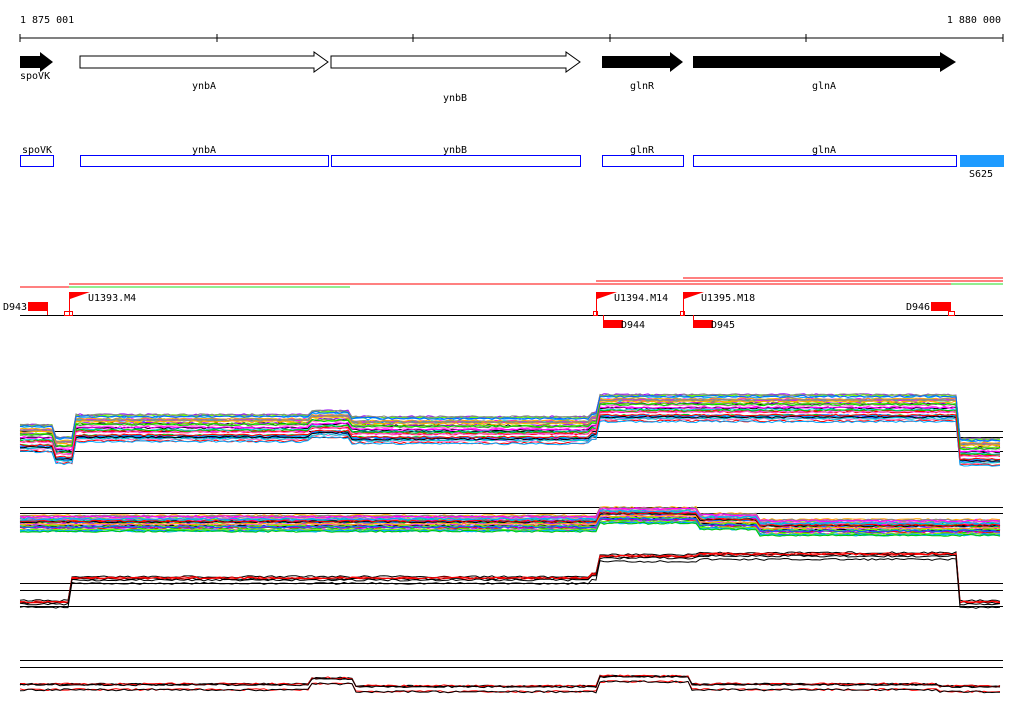 This screenshot has width=1024, height=714. What do you see at coordinates (974, 20) in the screenshot?
I see `ruler-end-label: 1 880 000` at bounding box center [974, 20].